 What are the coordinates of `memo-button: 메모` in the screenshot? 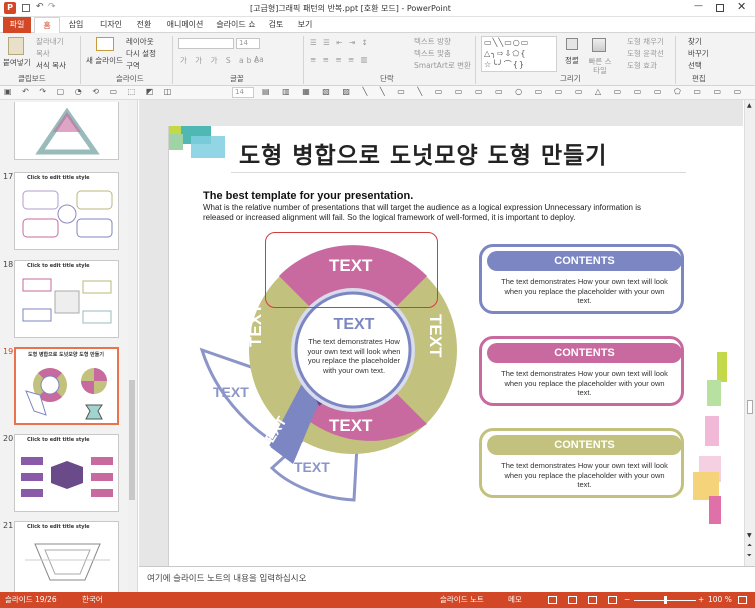 It's located at (515, 600).